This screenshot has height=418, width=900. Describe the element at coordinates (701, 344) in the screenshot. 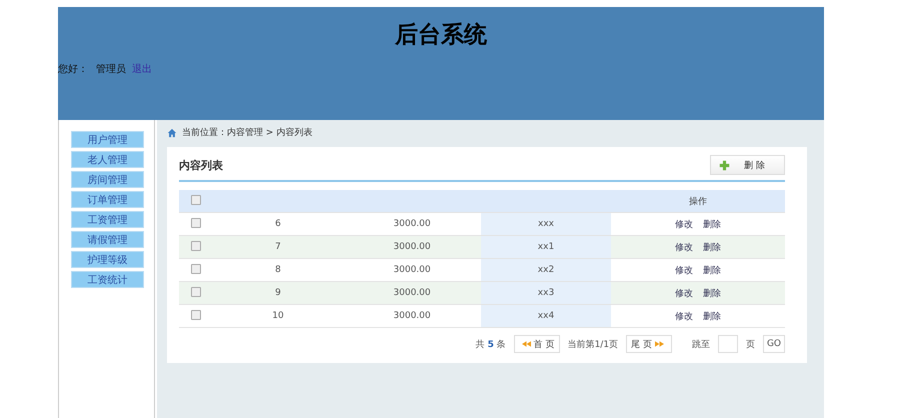

I see `jump-label: 跳至` at that location.